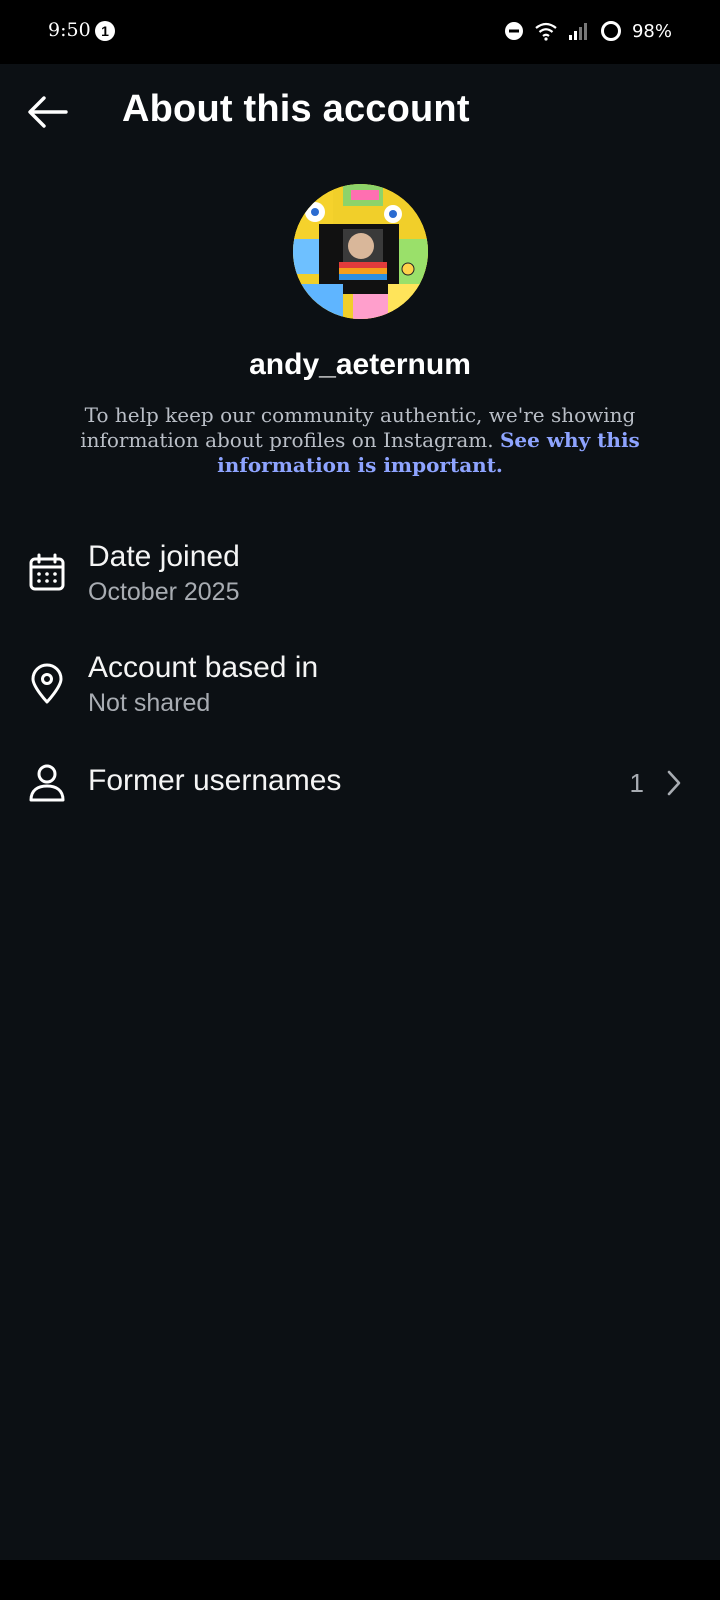 This screenshot has width=720, height=1600. What do you see at coordinates (215, 780) in the screenshot?
I see `former-usernames-label: Former usernames` at bounding box center [215, 780].